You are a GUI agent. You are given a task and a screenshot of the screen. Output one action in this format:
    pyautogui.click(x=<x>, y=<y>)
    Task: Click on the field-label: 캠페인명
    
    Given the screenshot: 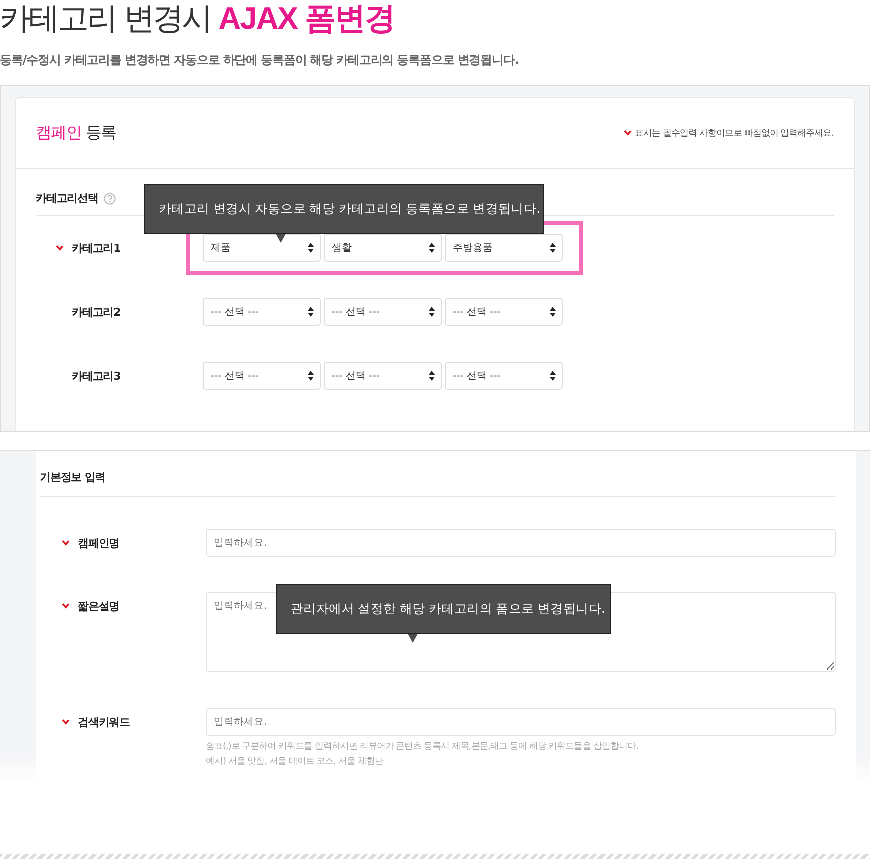 What is the action you would take?
    pyautogui.click(x=99, y=543)
    